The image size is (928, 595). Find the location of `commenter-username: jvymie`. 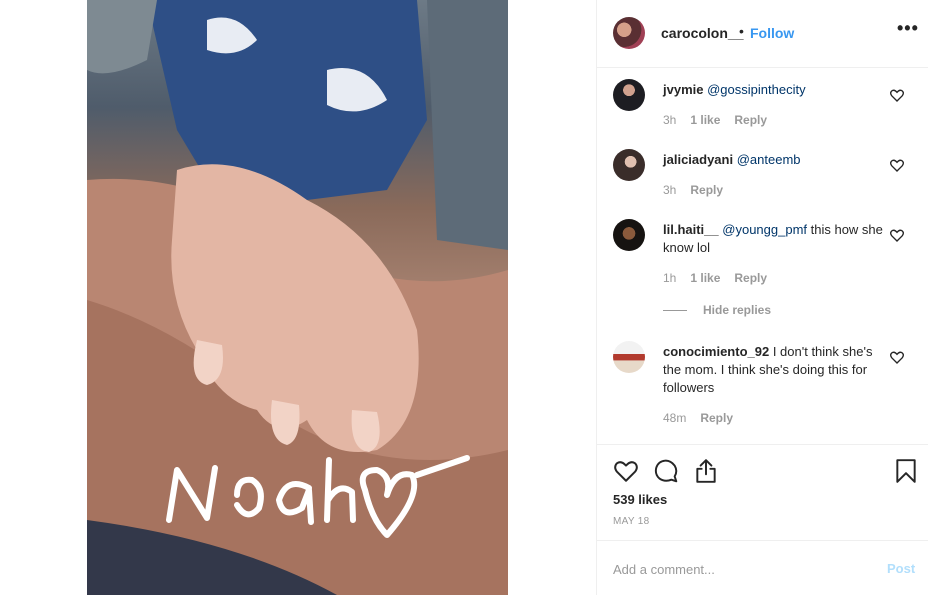

commenter-username: jvymie is located at coordinates (683, 89).